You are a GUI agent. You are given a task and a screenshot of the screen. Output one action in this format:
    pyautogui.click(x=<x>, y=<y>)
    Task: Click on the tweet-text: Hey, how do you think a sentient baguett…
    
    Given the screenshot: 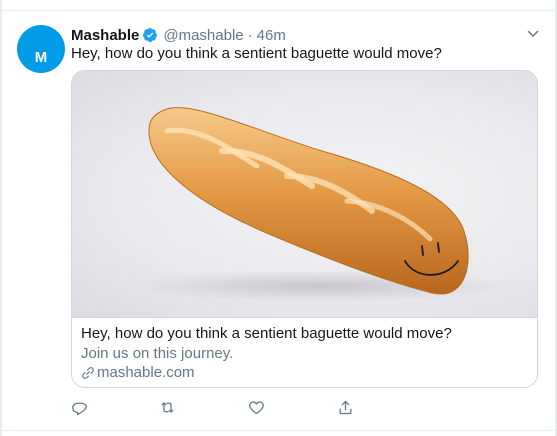 What is the action you would take?
    pyautogui.click(x=256, y=53)
    